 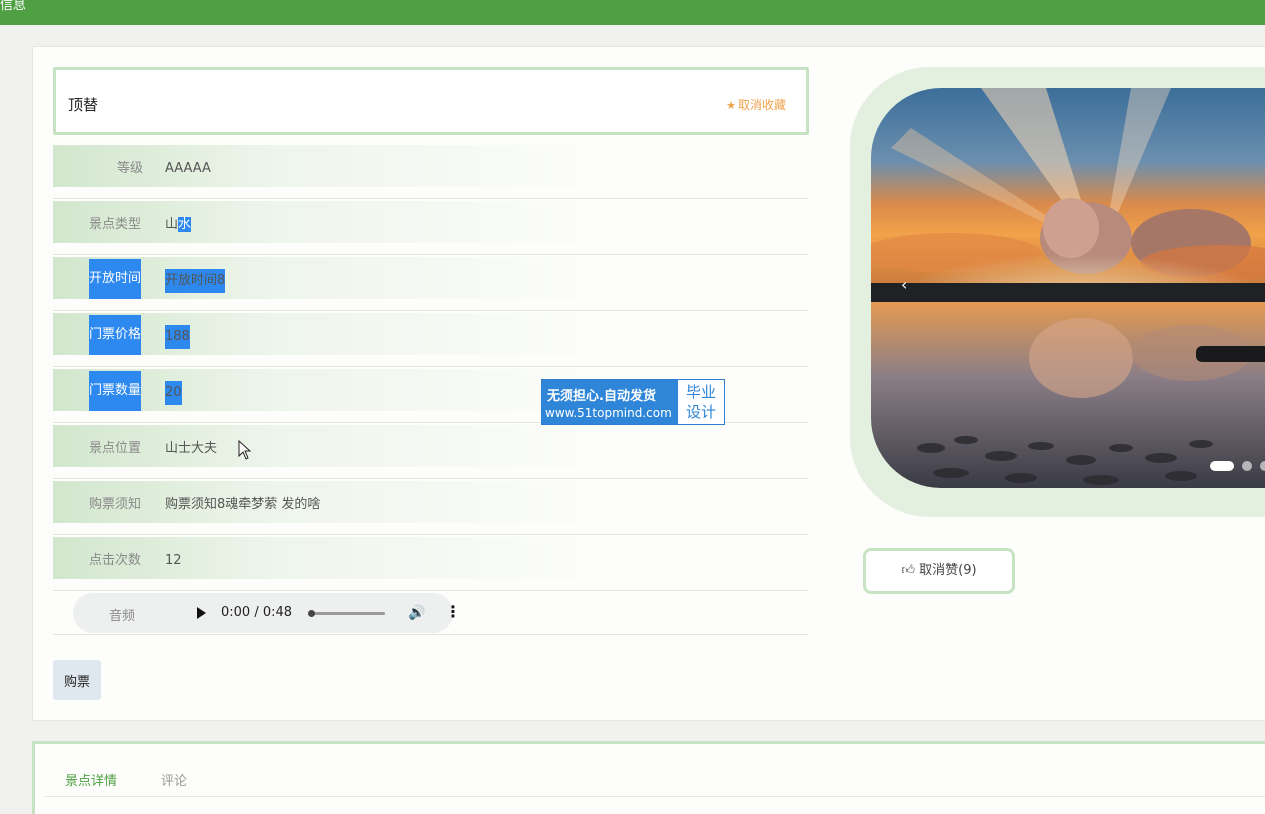 I want to click on thumbs-up-icon: 👍︎, so click(x=908, y=570).